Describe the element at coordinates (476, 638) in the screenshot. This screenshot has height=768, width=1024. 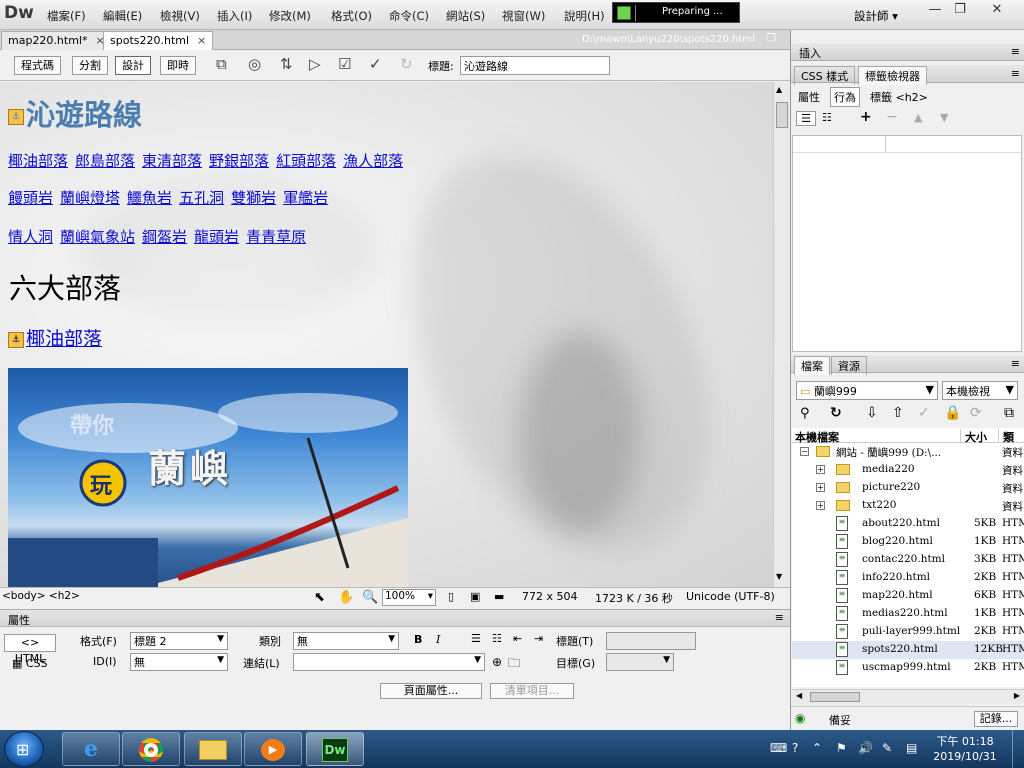
I see `unordered-list-icon: ☰` at that location.